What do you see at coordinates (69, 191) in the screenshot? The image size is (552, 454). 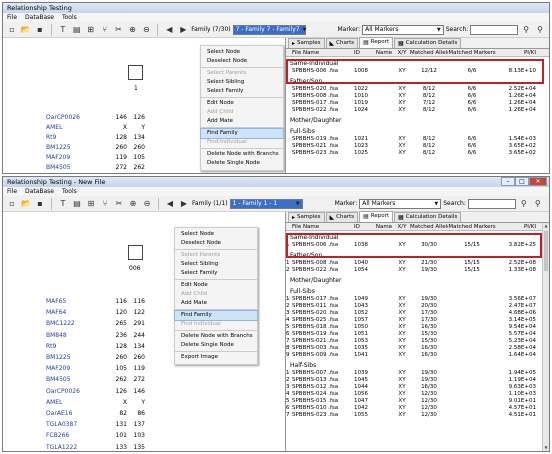 I see `menu-tools: Tools` at bounding box center [69, 191].